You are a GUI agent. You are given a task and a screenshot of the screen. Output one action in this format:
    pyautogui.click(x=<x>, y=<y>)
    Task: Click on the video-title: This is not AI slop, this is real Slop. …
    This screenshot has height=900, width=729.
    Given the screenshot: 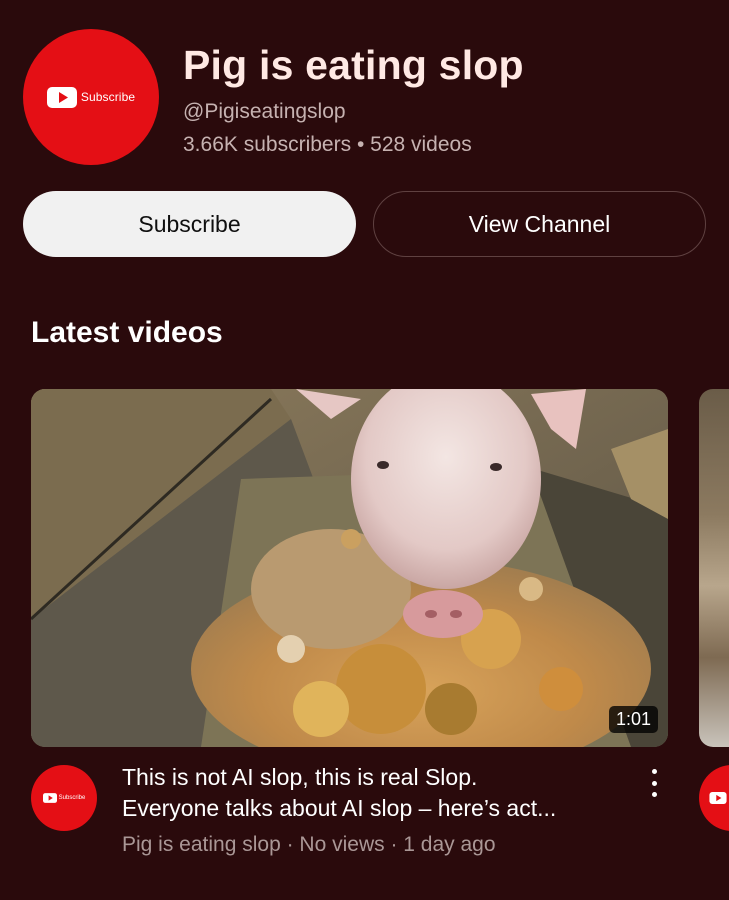 What is the action you would take?
    pyautogui.click(x=377, y=793)
    